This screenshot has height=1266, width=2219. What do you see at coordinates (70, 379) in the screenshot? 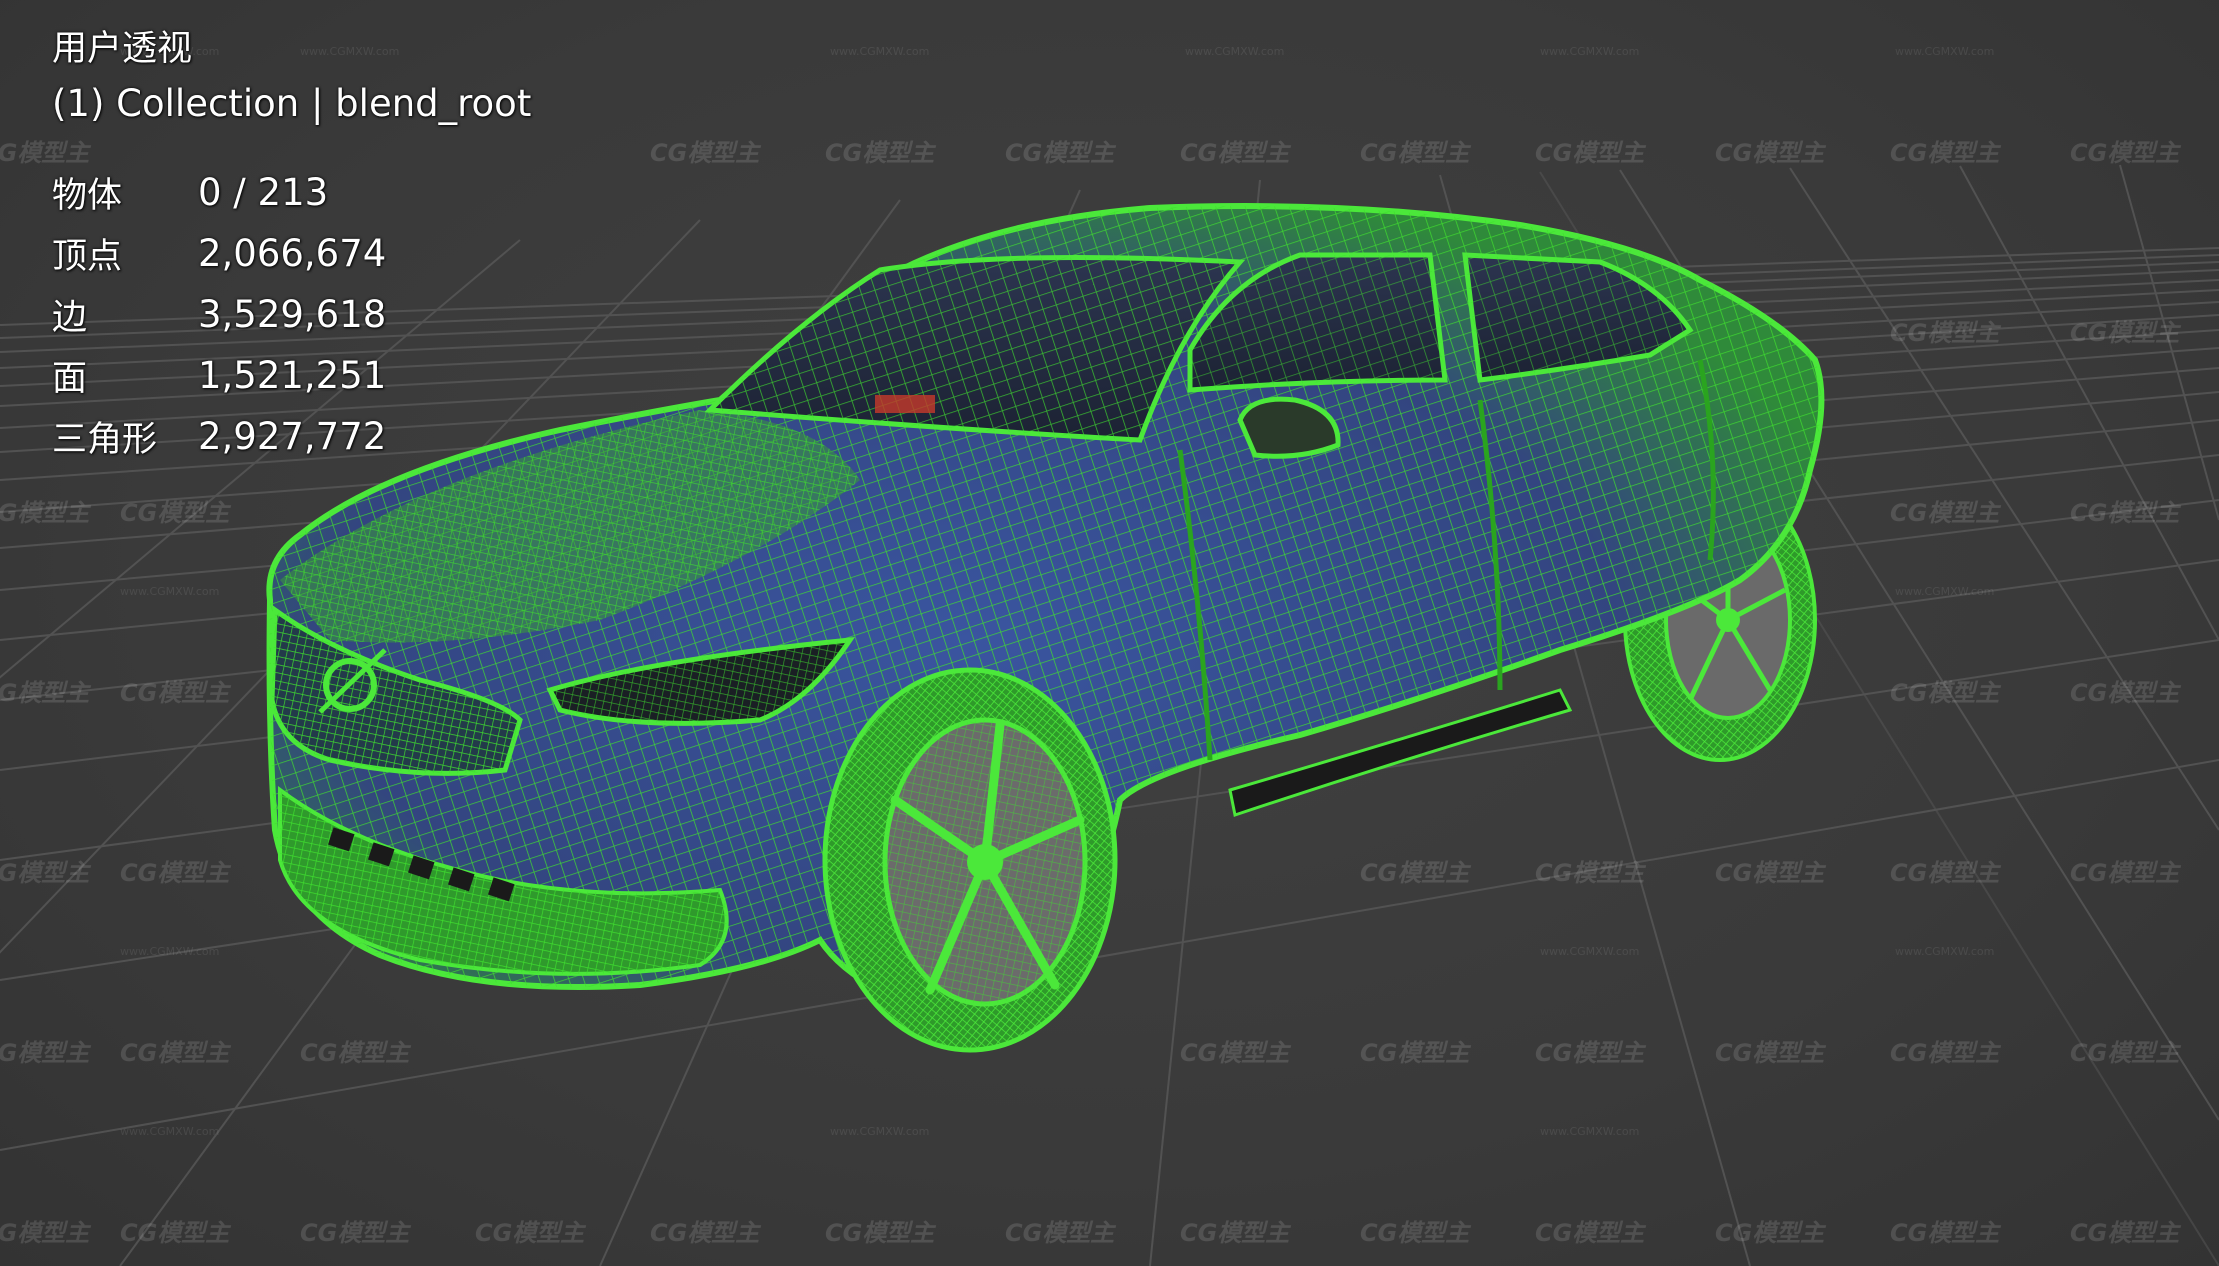
I see `stat-label: 面` at bounding box center [70, 379].